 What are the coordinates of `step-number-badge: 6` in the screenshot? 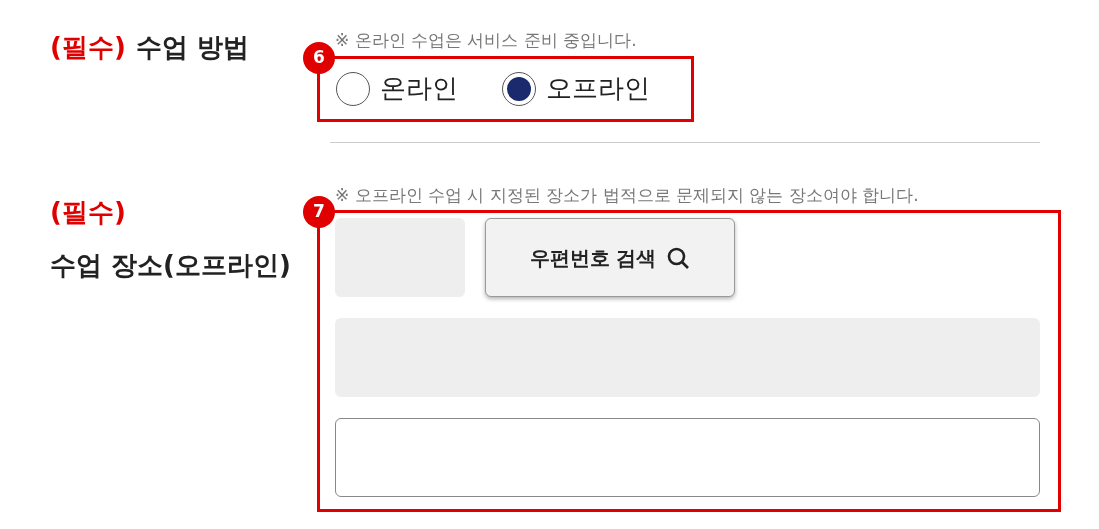 It's located at (319, 57).